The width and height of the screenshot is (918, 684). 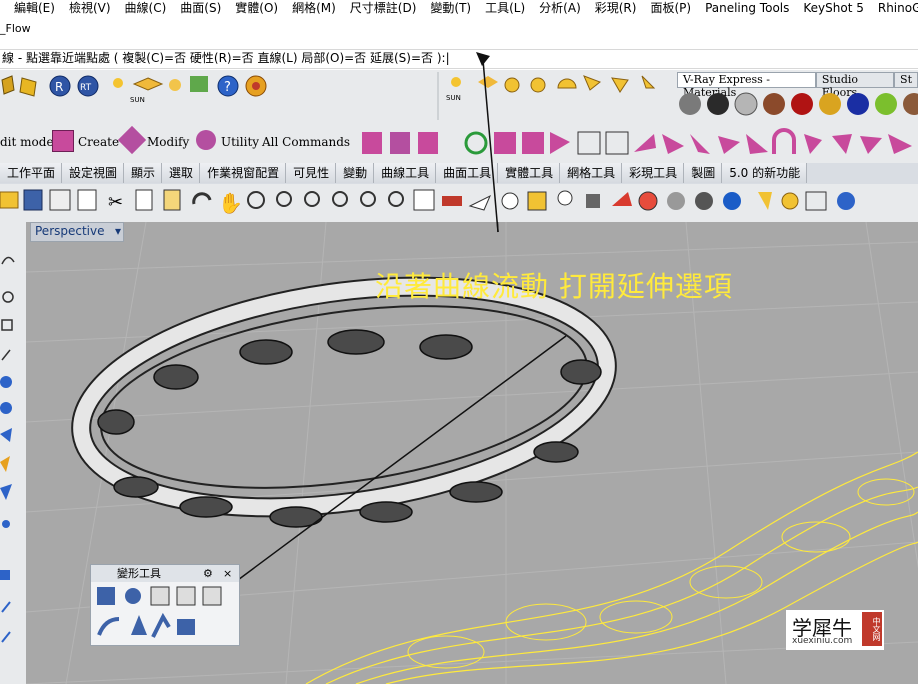 What do you see at coordinates (202, 198) in the screenshot?
I see `undo-icon` at bounding box center [202, 198].